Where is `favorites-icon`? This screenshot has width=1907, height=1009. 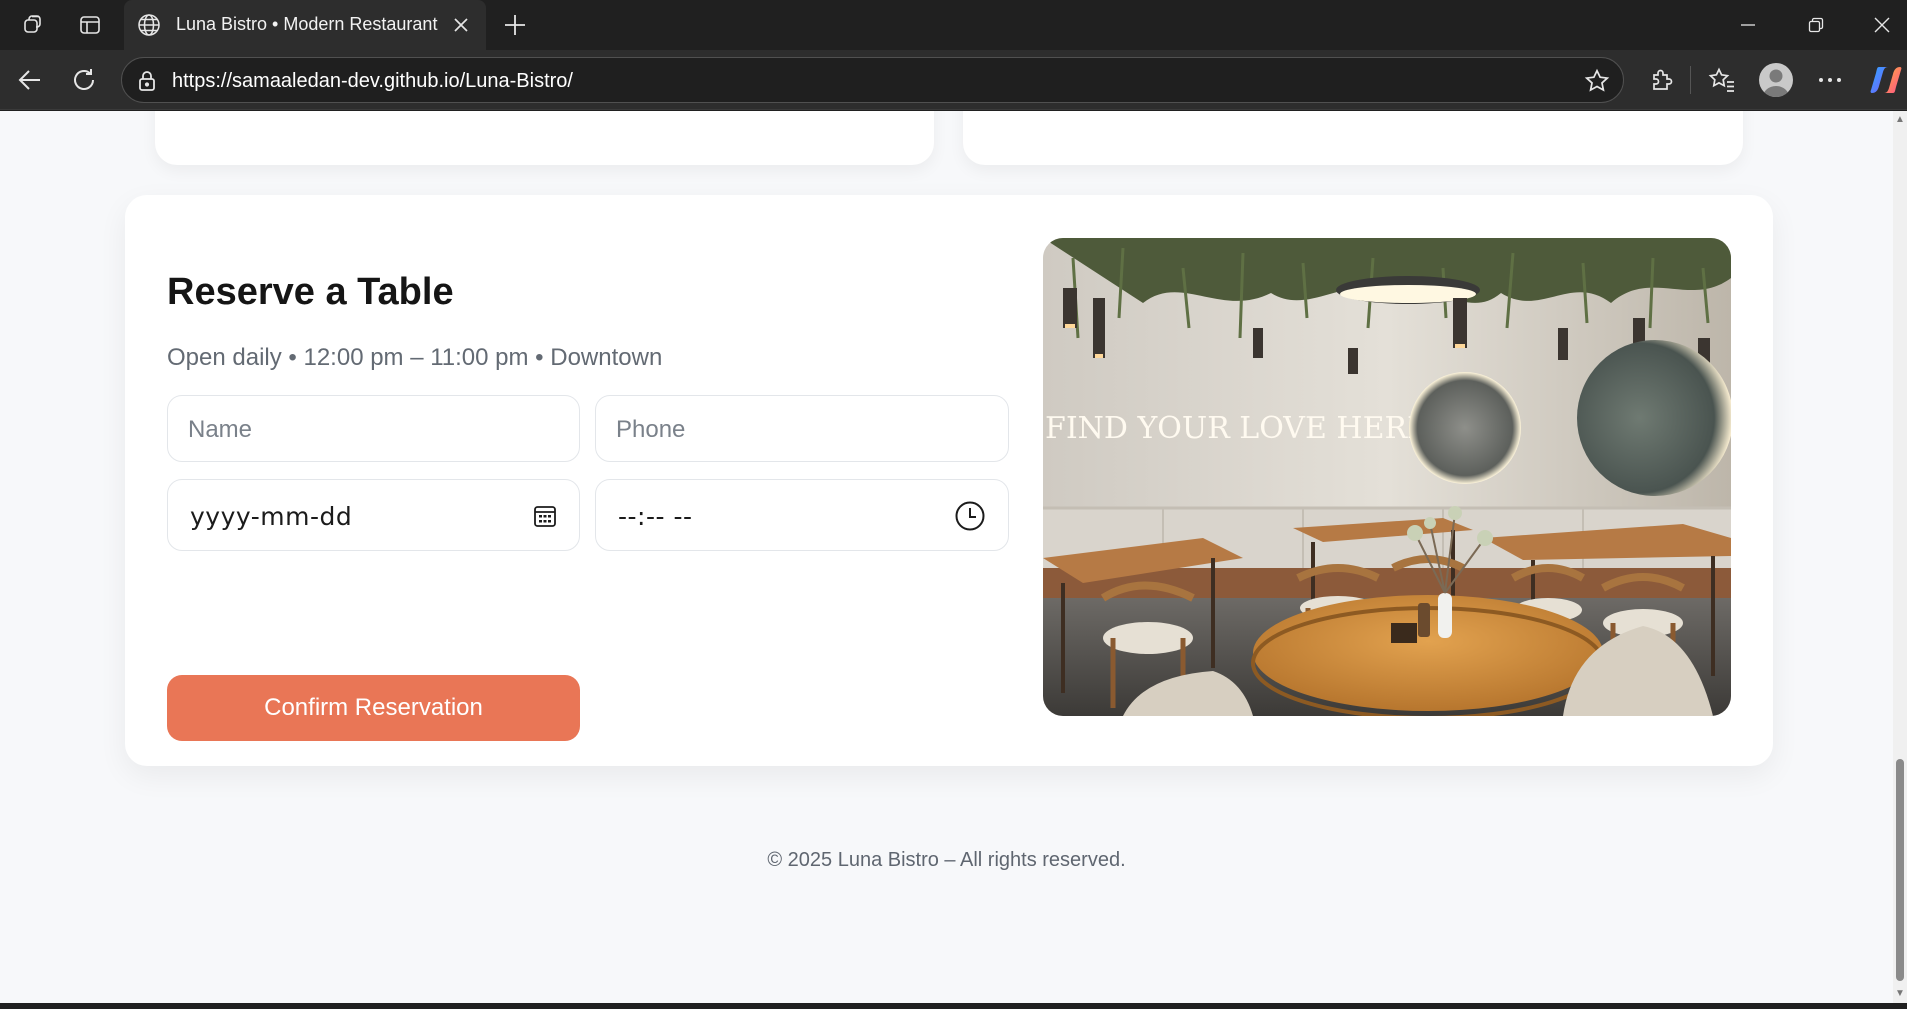 favorites-icon is located at coordinates (1722, 80).